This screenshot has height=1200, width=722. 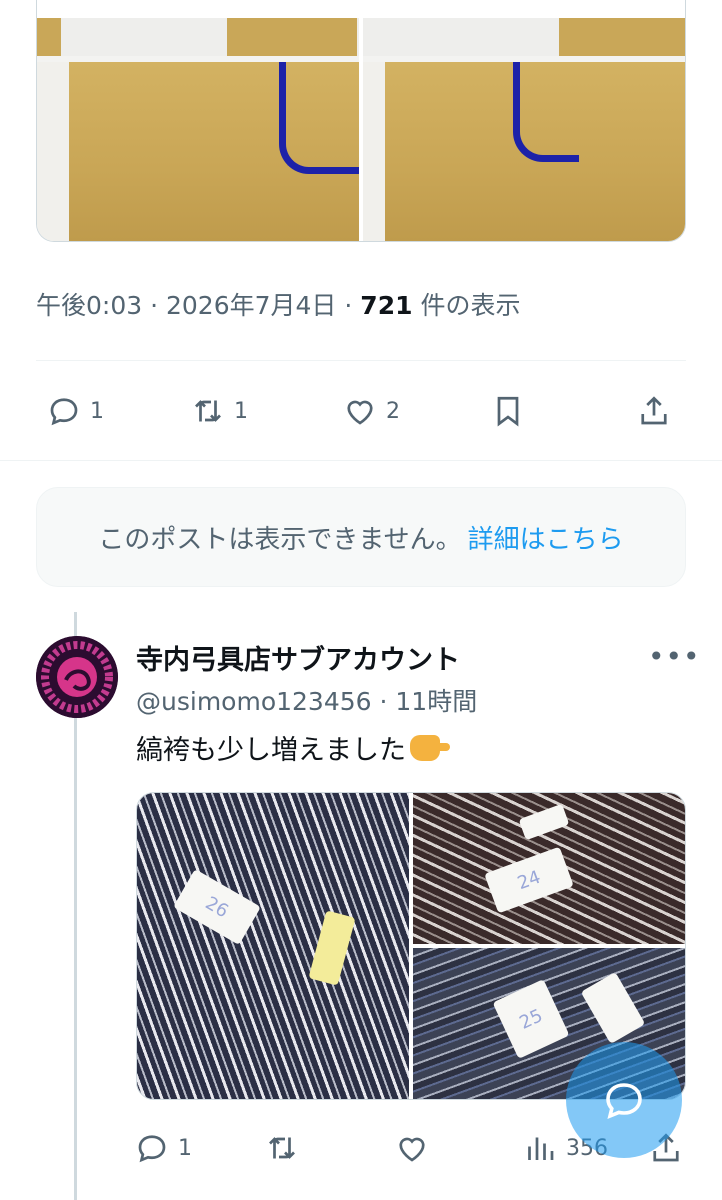 I want to click on compose-reply-icon, so click(x=624, y=1101).